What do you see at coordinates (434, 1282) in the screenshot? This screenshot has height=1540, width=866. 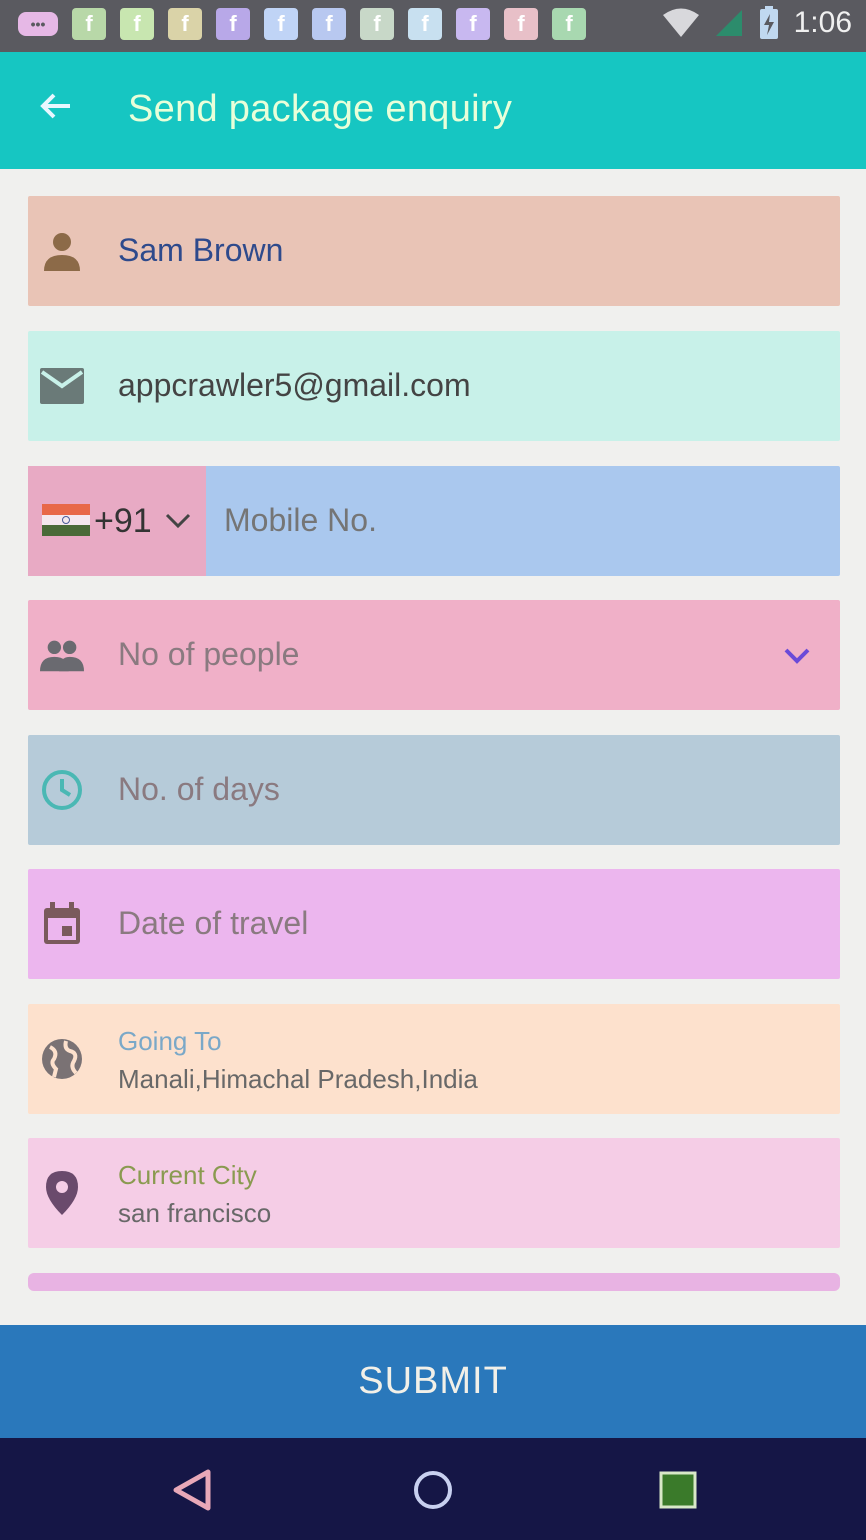 I see `partial-field` at bounding box center [434, 1282].